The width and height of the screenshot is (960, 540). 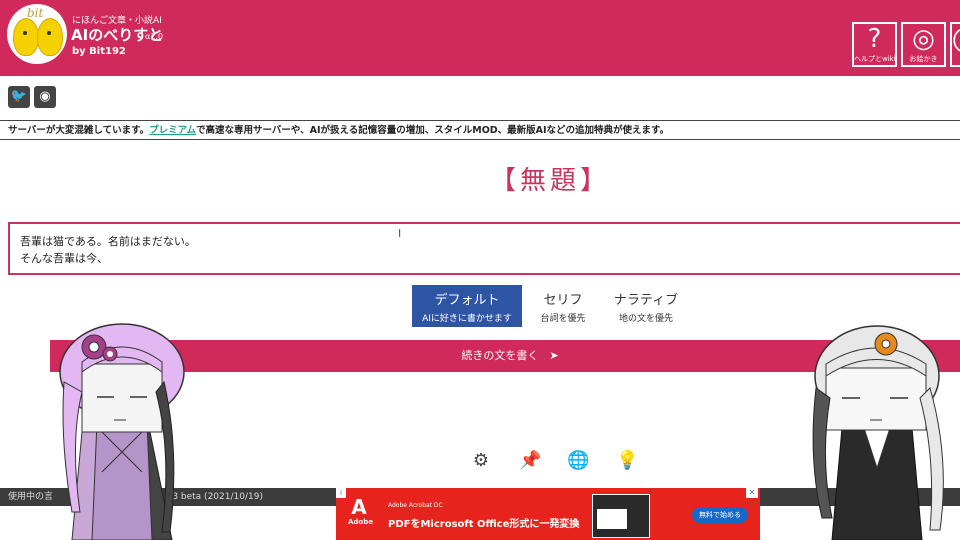 What do you see at coordinates (415, 505) in the screenshot?
I see `ad-brand: Adobe Acrobat DC` at bounding box center [415, 505].